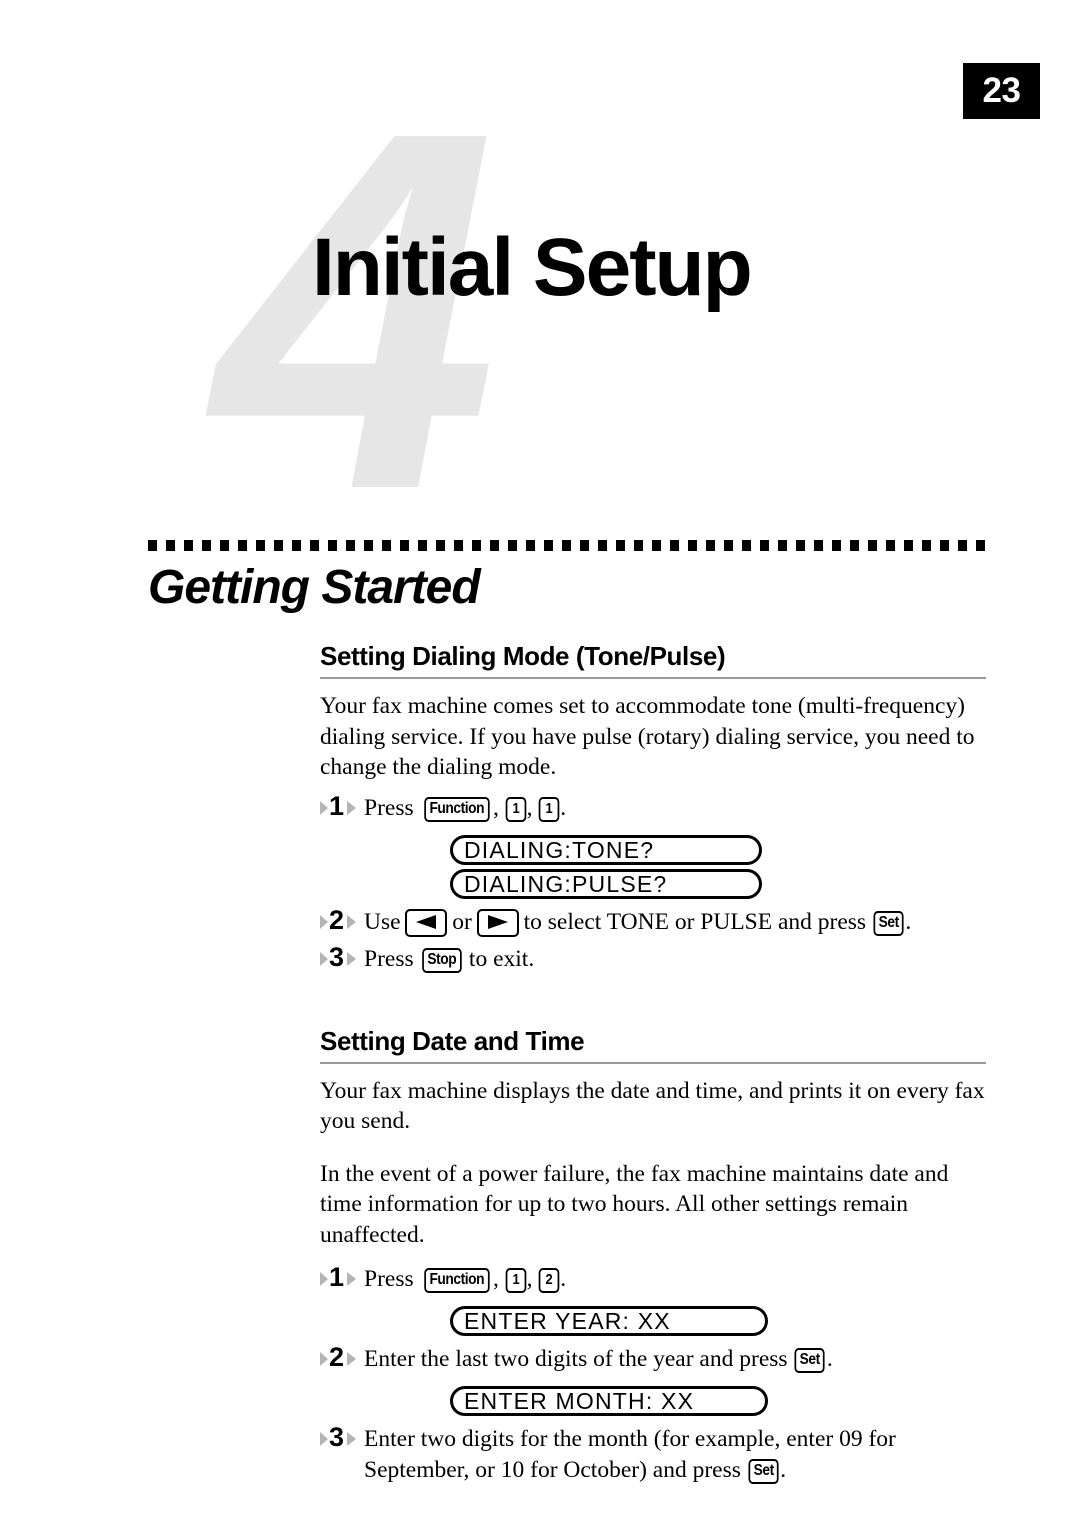 The height and width of the screenshot is (1519, 1080). Describe the element at coordinates (609, 1401) in the screenshot. I see `lcd-message-enter-month: ENTER MONTH: XX` at that location.